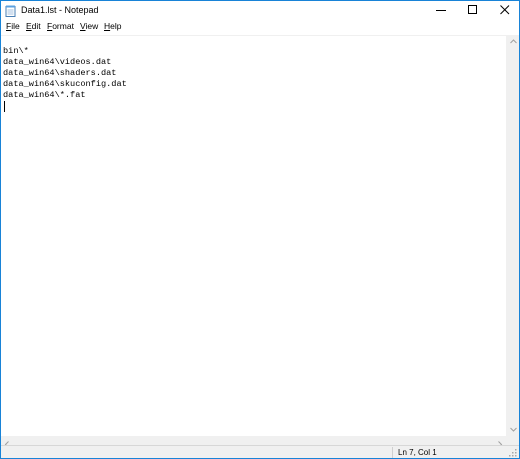 This screenshot has width=520, height=459. I want to click on minimize-button, so click(441, 10).